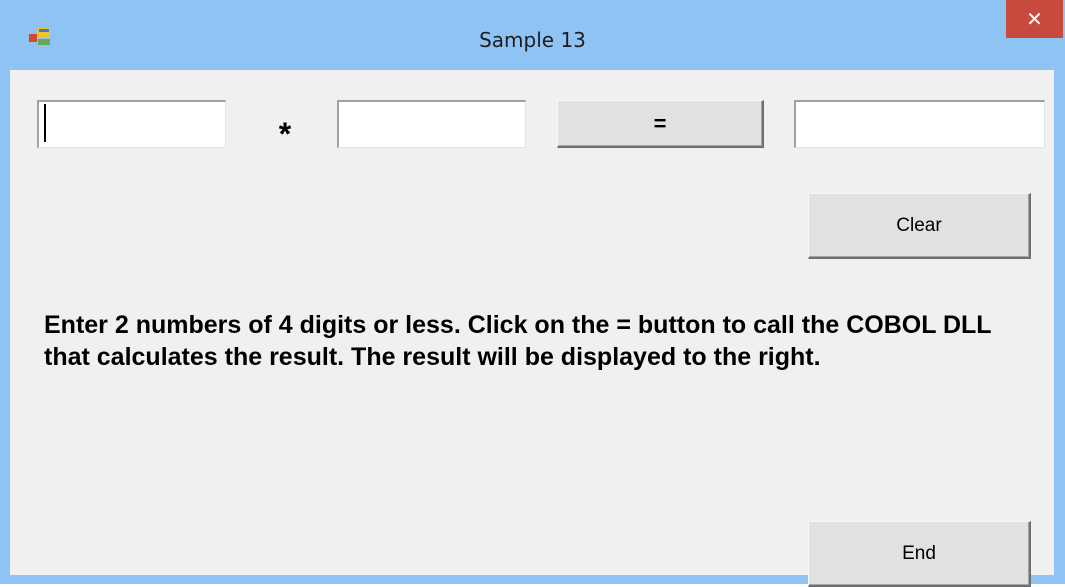 The height and width of the screenshot is (587, 1065). What do you see at coordinates (131, 124) in the screenshot?
I see `first-number-input` at bounding box center [131, 124].